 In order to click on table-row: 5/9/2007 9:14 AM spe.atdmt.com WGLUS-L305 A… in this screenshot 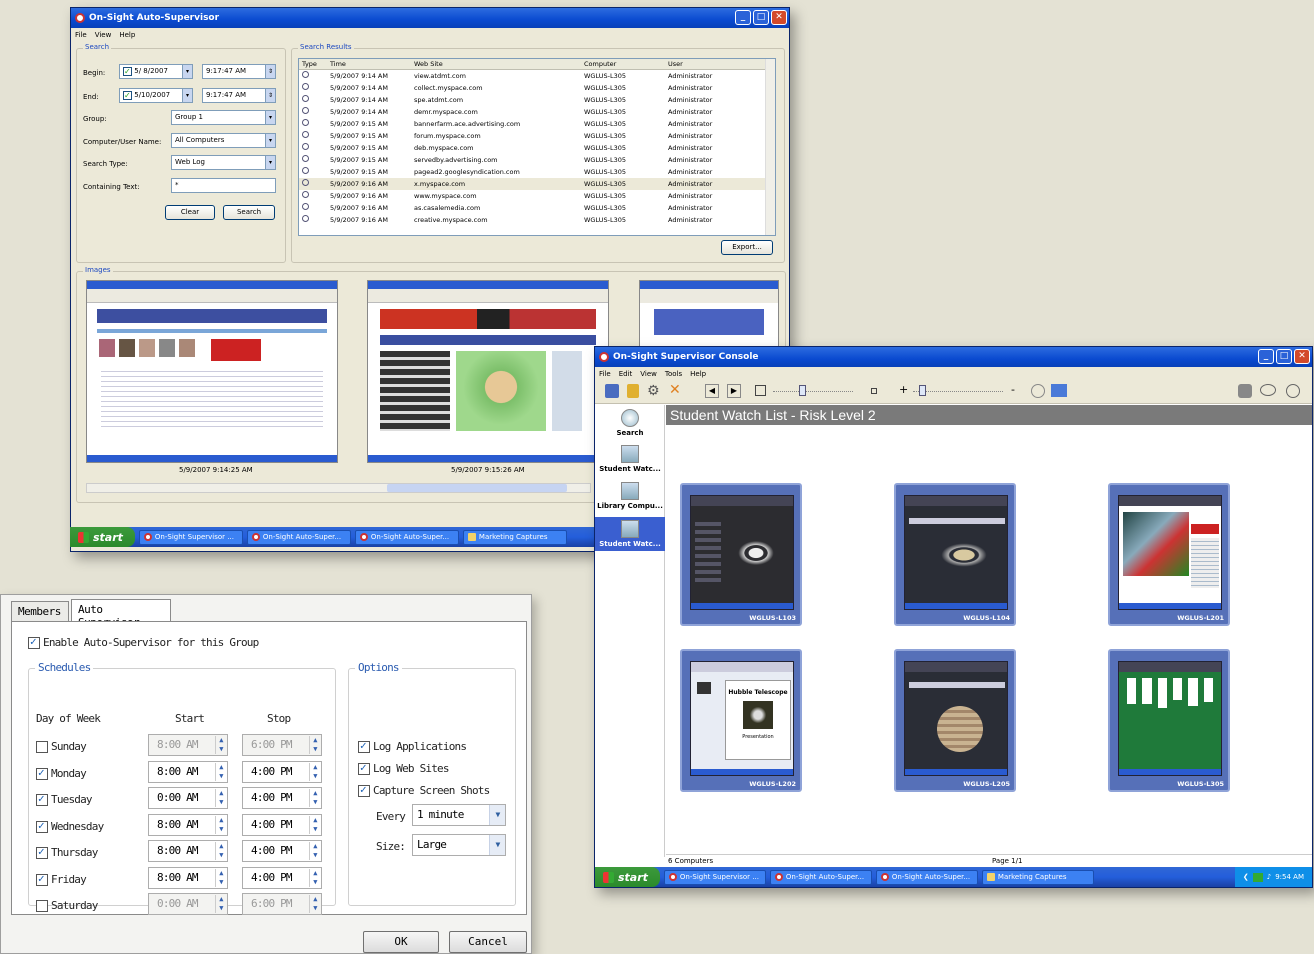, I will do `click(537, 100)`.